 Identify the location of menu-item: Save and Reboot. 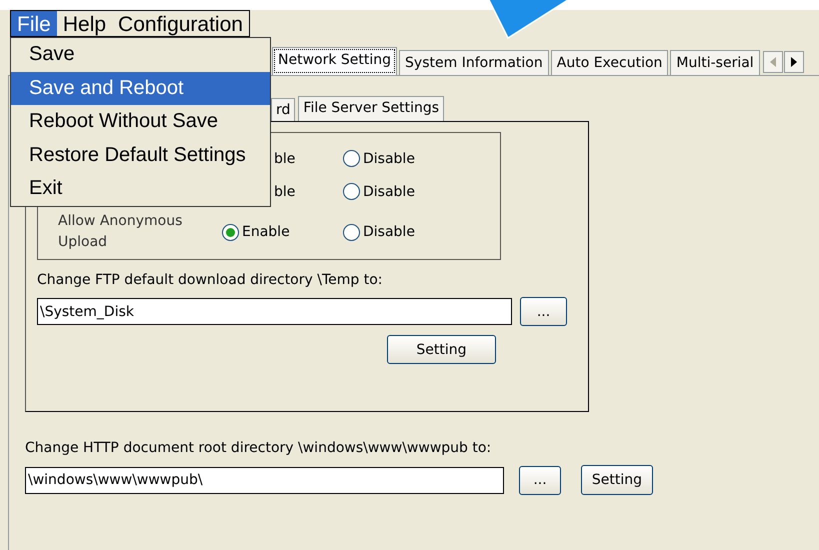
(140, 89).